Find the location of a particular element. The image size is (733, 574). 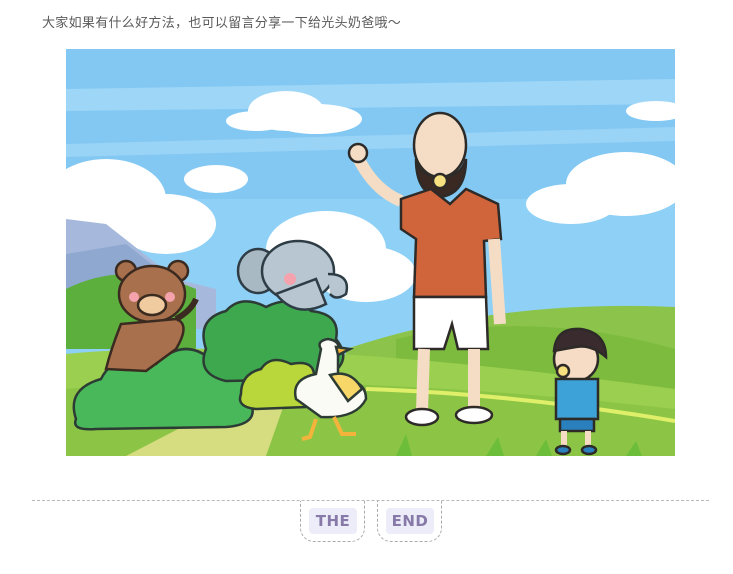

end-tag-the: THE is located at coordinates (332, 521).